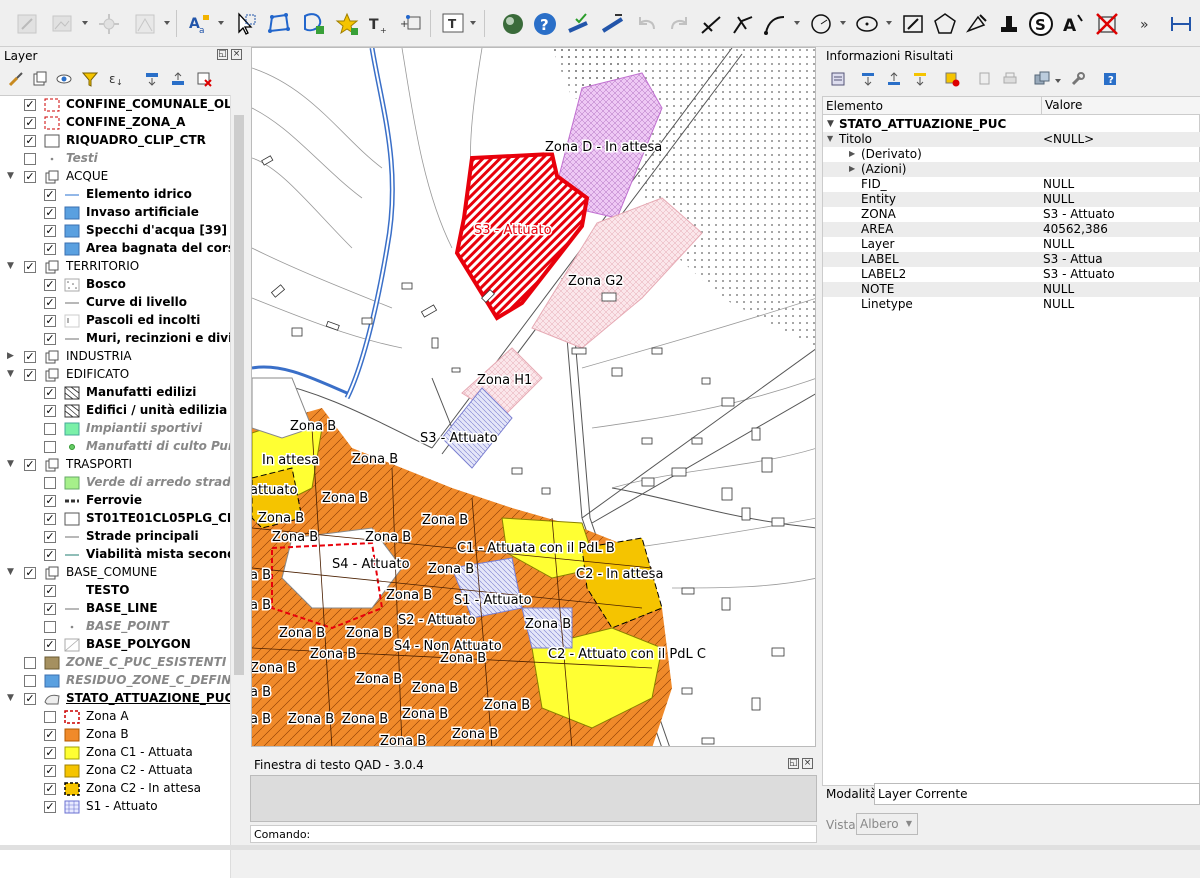 Image resolution: width=1200 pixels, height=878 pixels. Describe the element at coordinates (1011, 289) in the screenshot. I see `result-attr-row-note: NOTE NULL` at that location.